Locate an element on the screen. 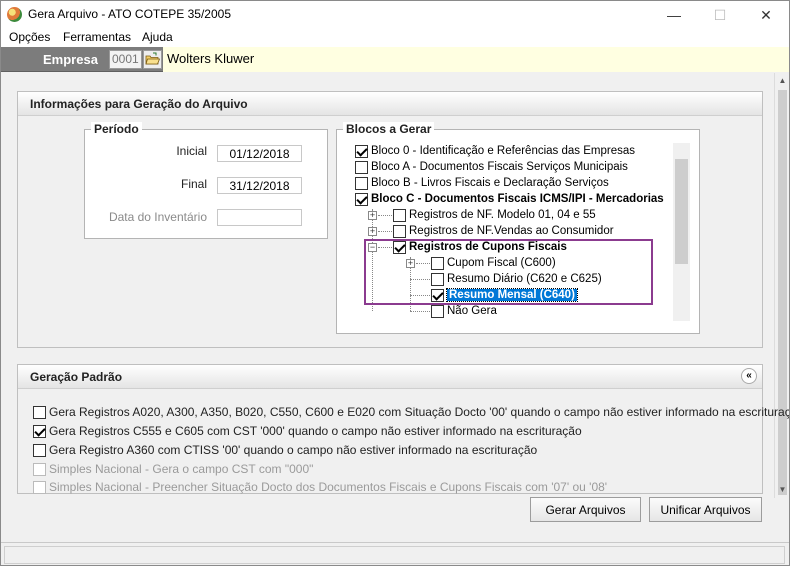  tree-item-nao-gera: Não Gera is located at coordinates (464, 311).